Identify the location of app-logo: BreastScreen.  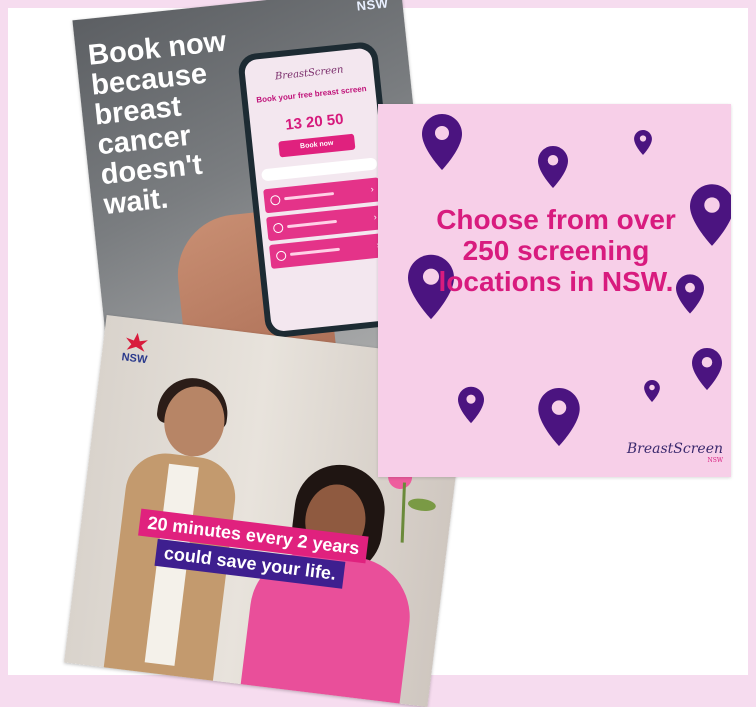
(309, 73).